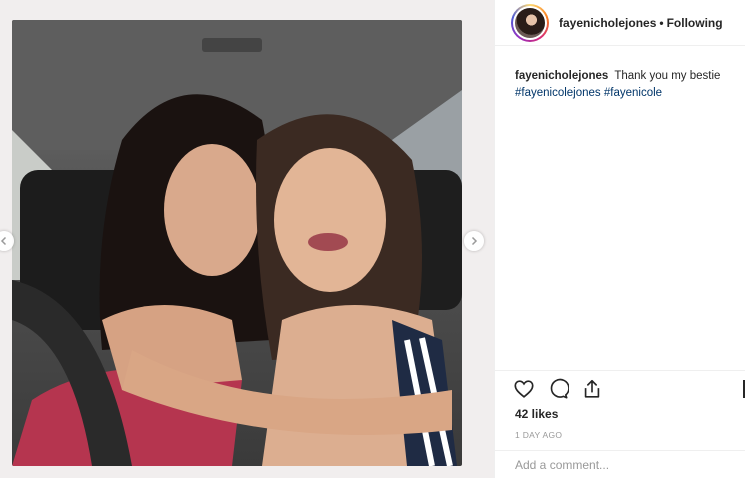 The width and height of the screenshot is (745, 478). I want to click on caption-username: fayenicholejones, so click(561, 76).